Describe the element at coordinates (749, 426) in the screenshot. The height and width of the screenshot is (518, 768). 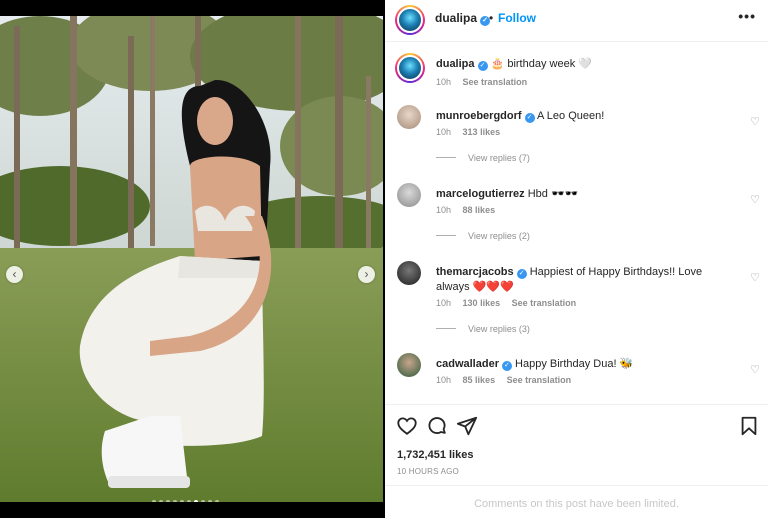
I see `bookmark-icon` at that location.